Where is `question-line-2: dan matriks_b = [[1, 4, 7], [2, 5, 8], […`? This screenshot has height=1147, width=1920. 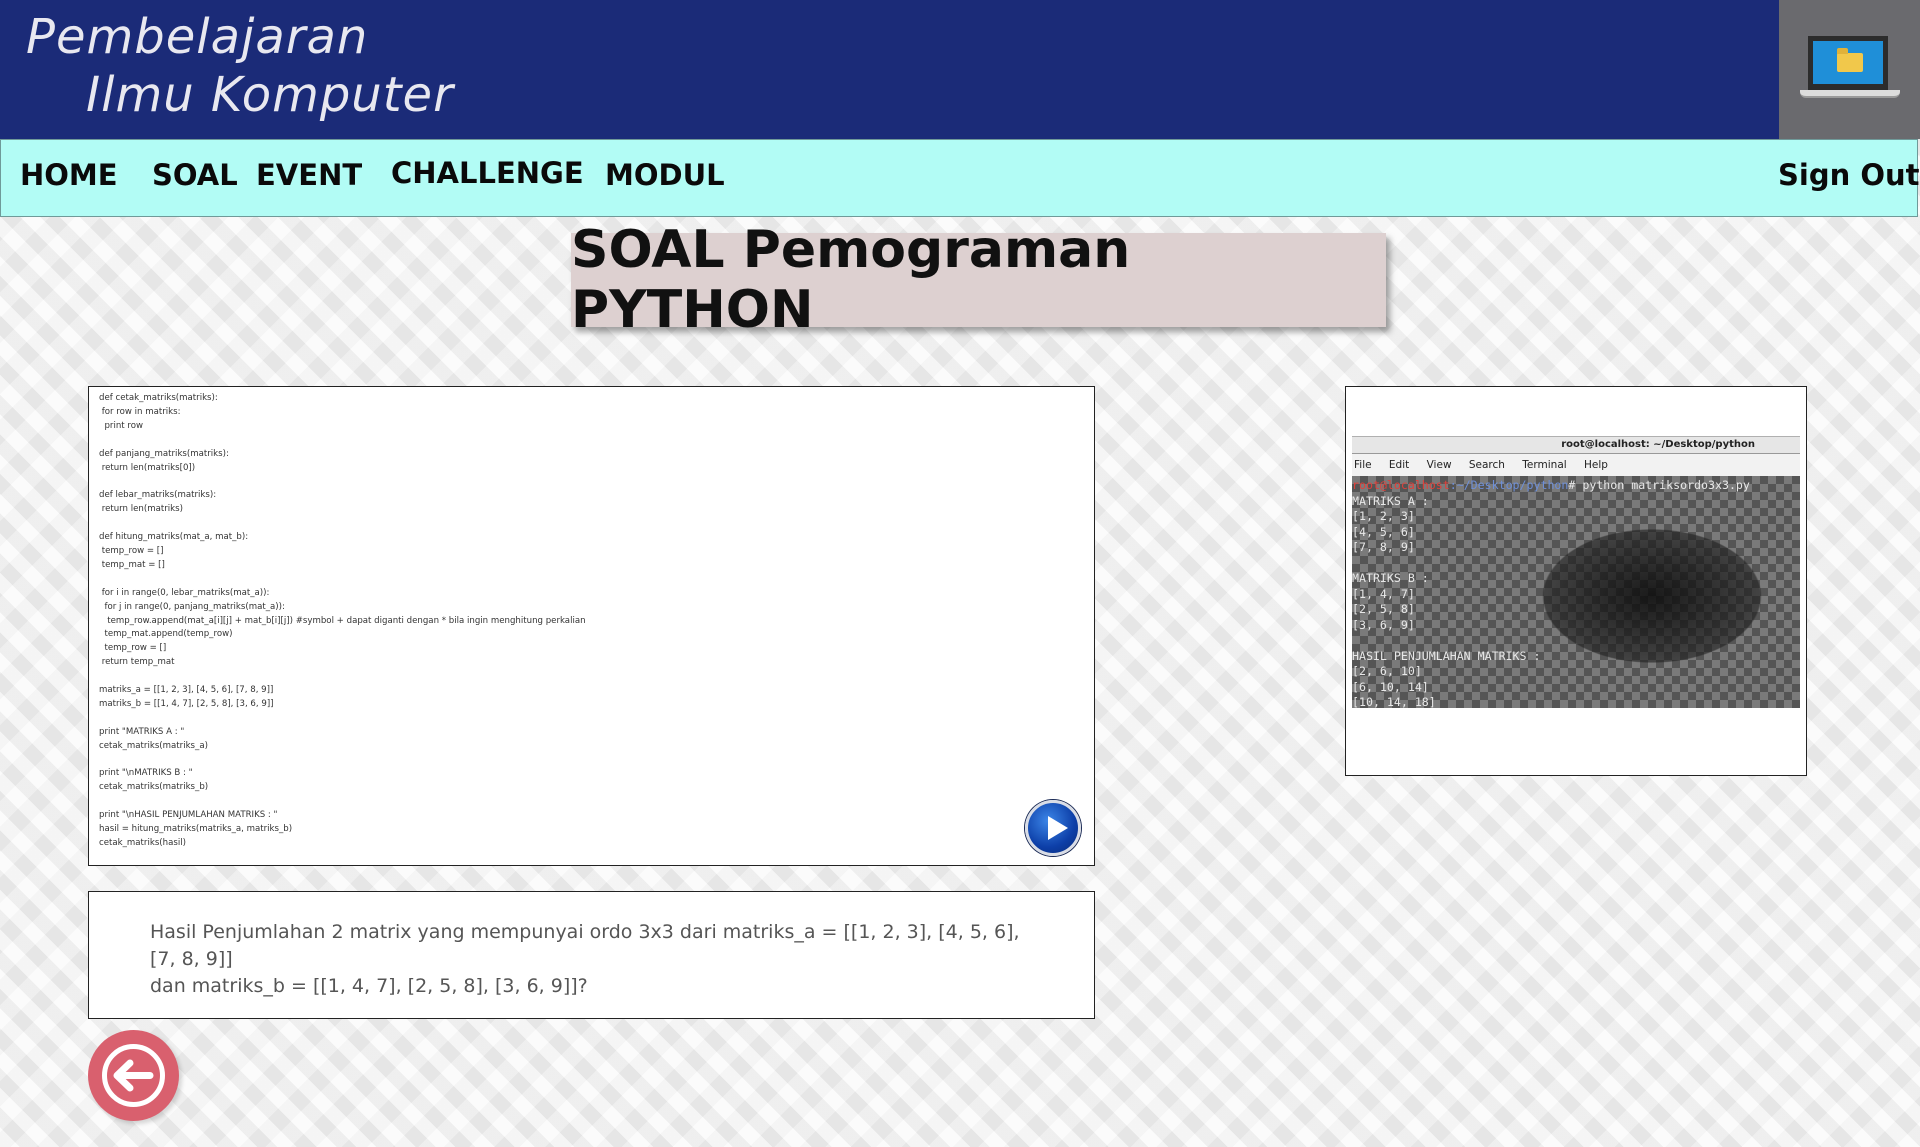 question-line-2: dan matriks_b = [[1, 4, 7], [2, 5, 8], [… is located at coordinates (369, 986).